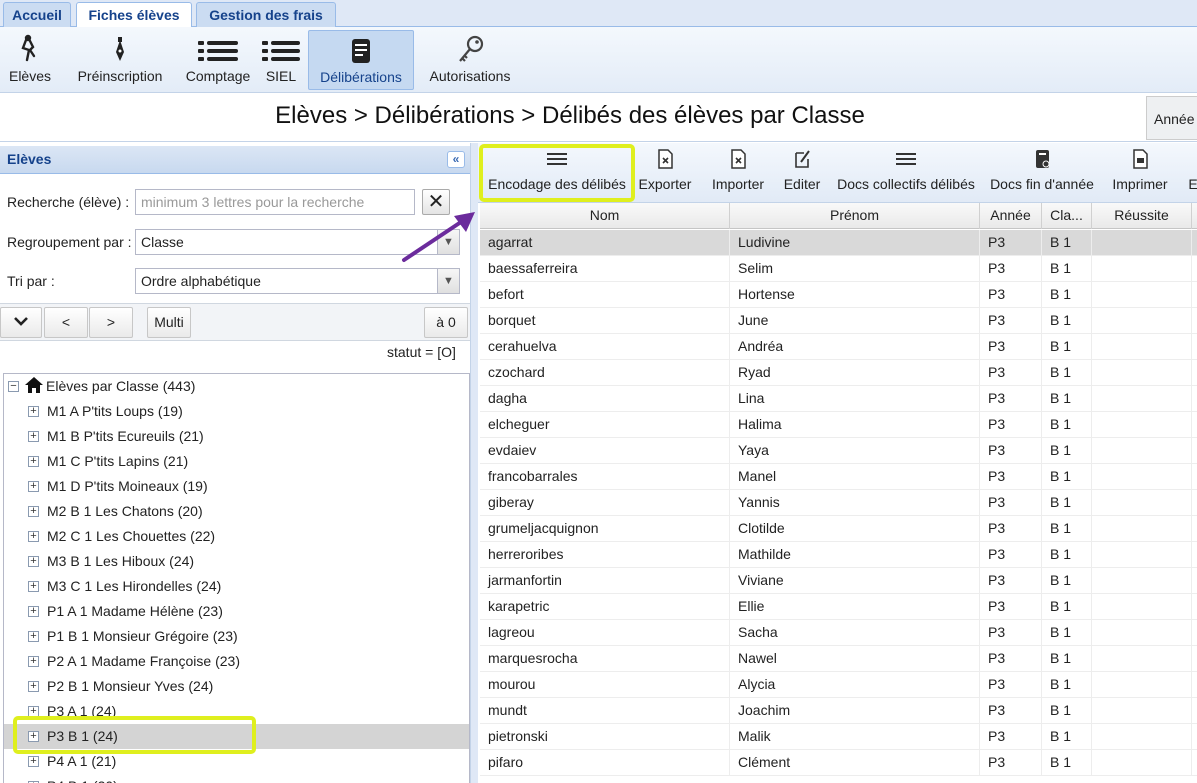 The width and height of the screenshot is (1197, 783). Describe the element at coordinates (236, 661) in the screenshot. I see `tree-class-item: + P2 A 1 Madame Françoise (23)` at that location.